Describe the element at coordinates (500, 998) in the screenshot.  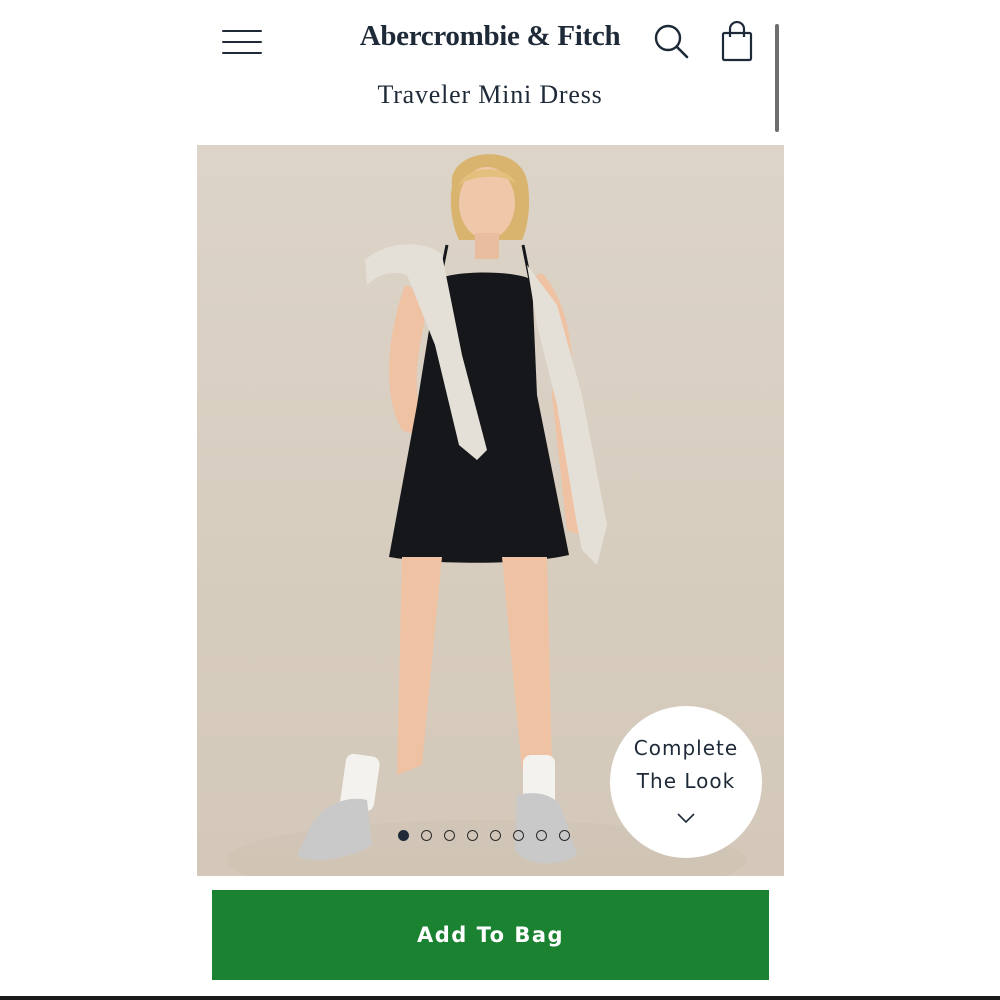
I see `bottom-divider` at that location.